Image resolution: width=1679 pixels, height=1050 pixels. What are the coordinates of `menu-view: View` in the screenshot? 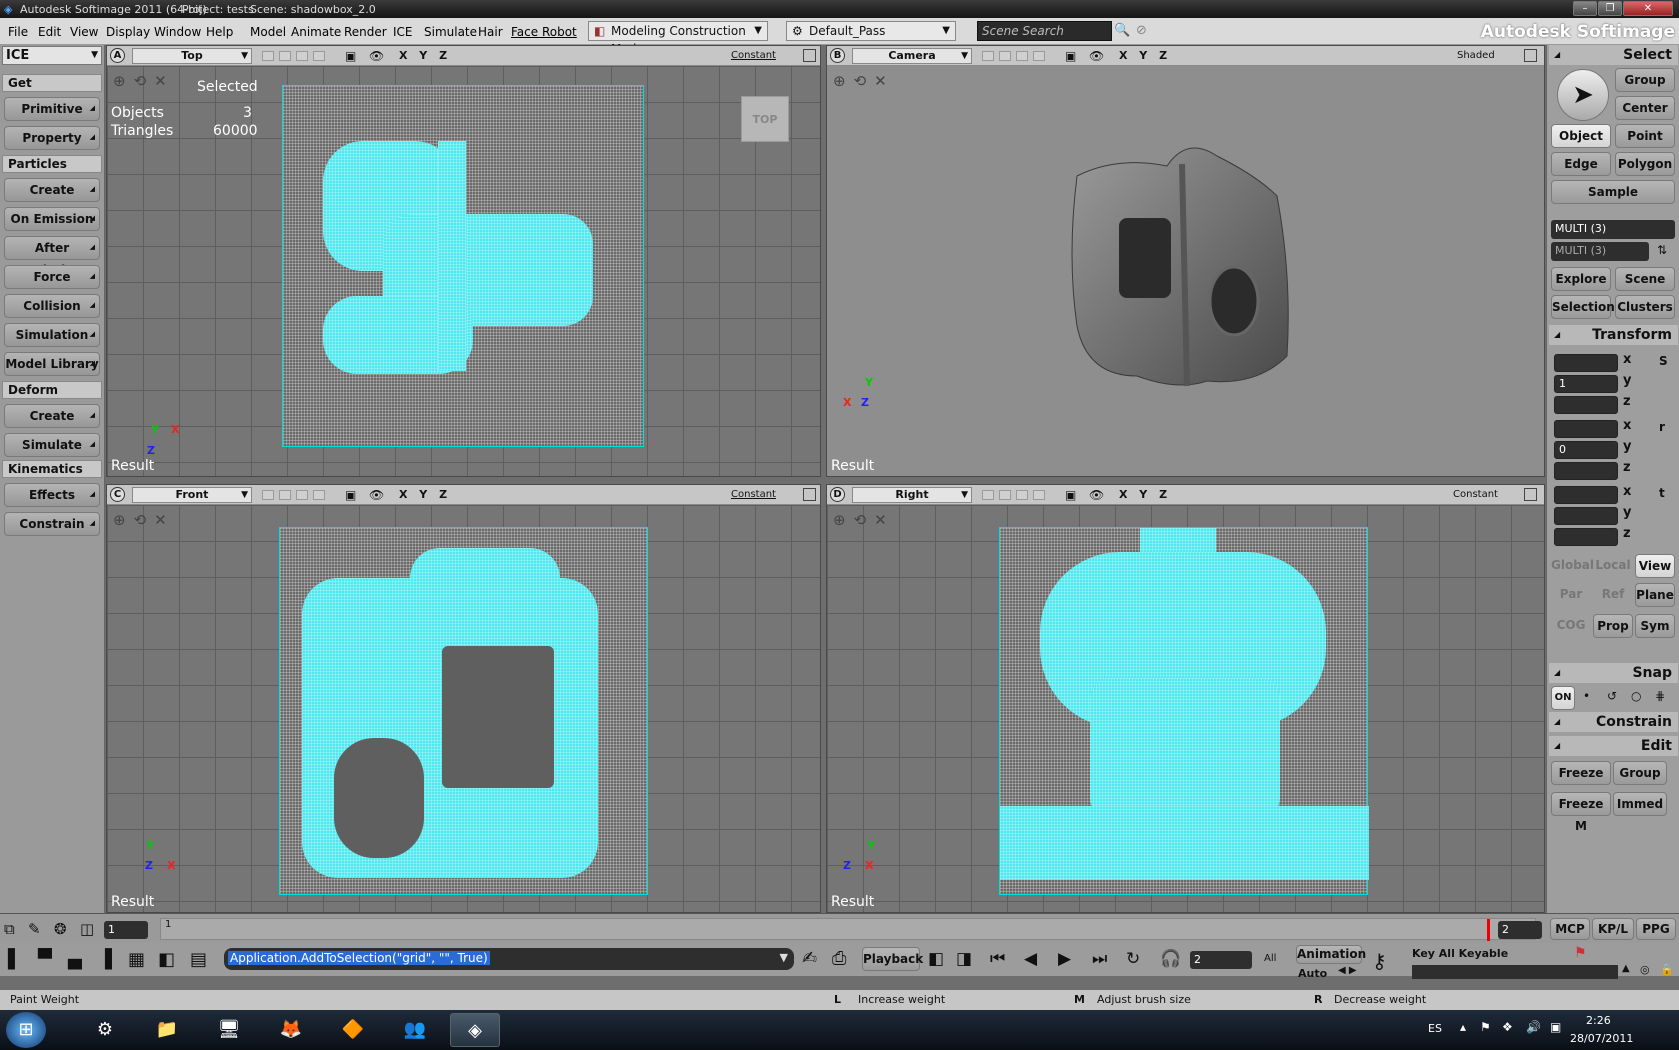 It's located at (84, 32).